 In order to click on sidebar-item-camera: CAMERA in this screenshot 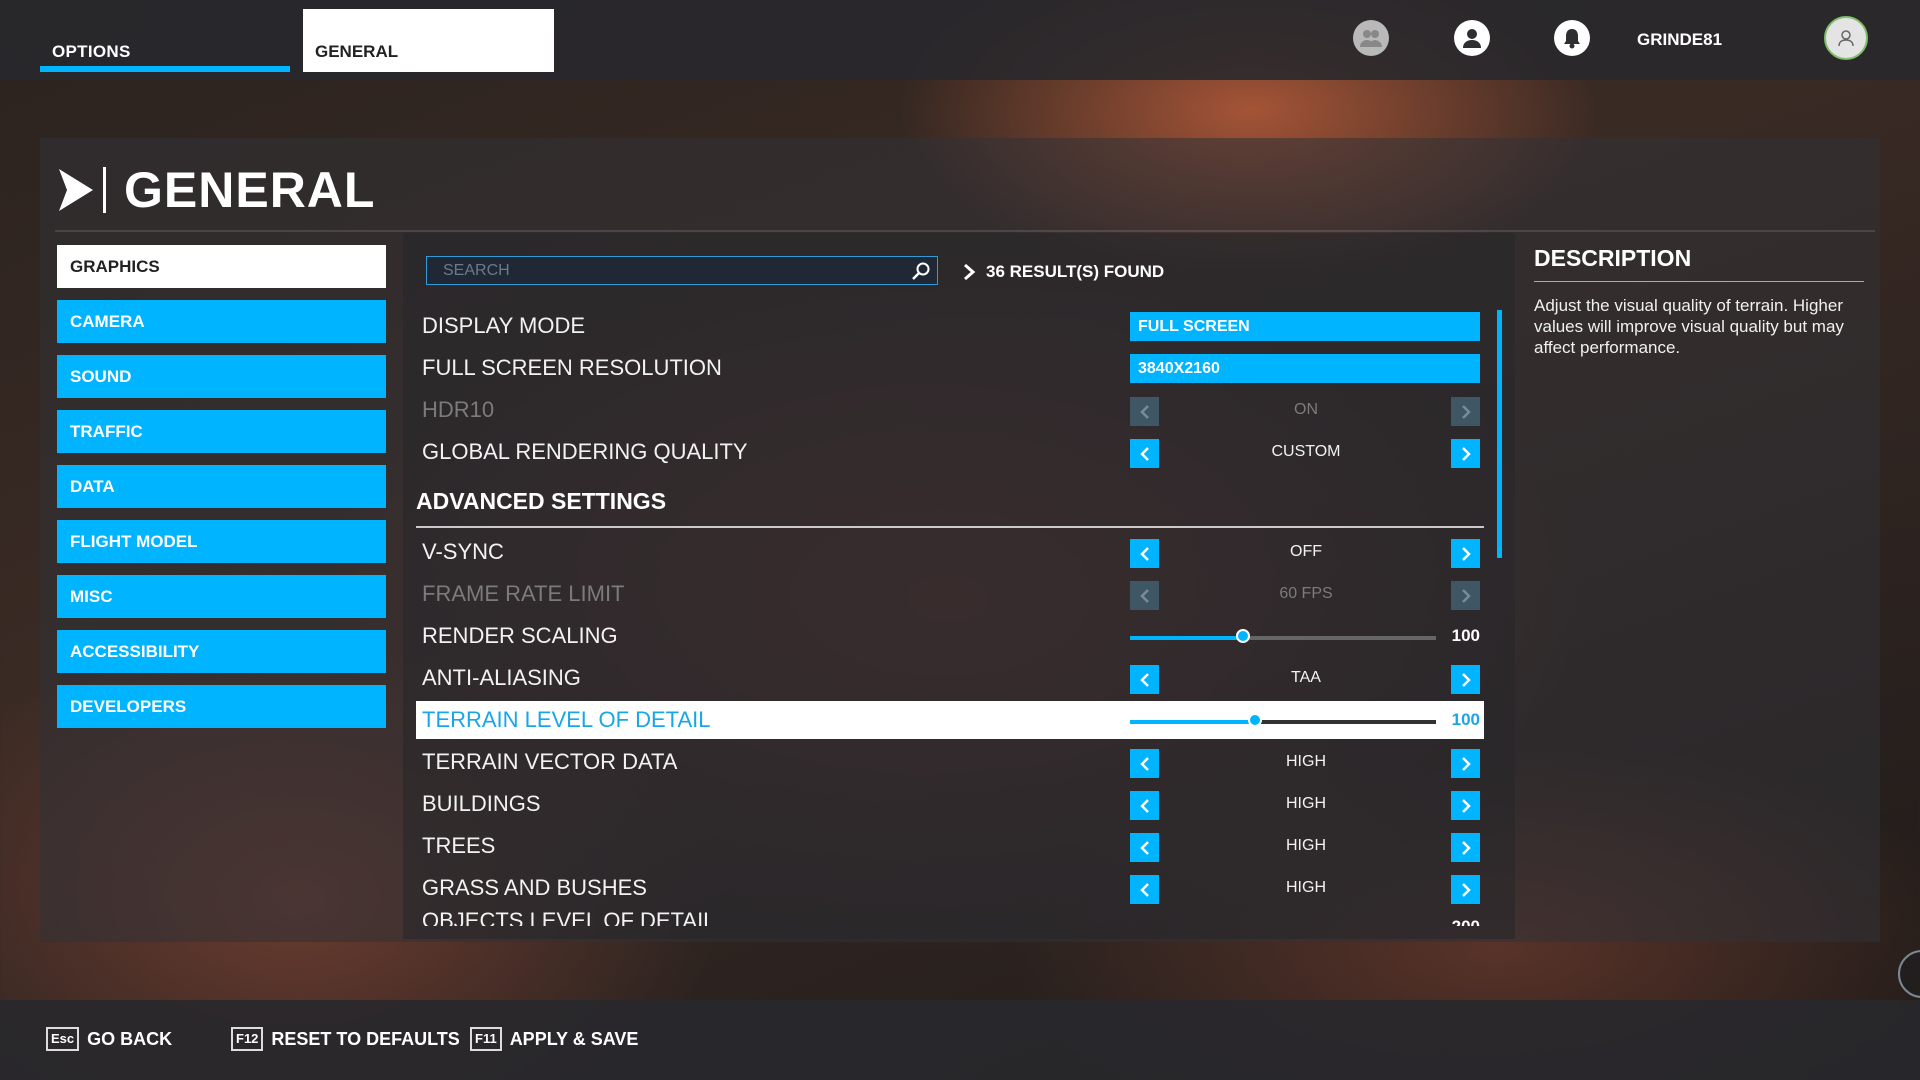, I will do `click(221, 321)`.